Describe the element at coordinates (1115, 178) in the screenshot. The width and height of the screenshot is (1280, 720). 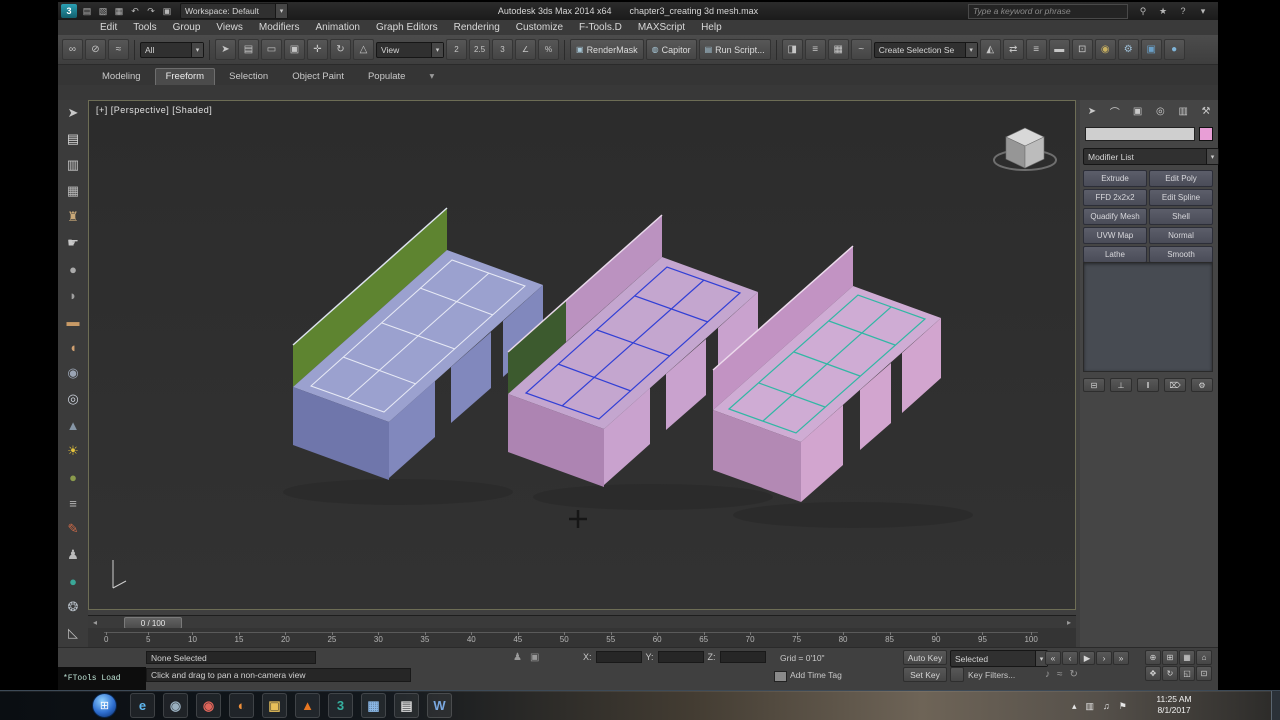
I see `modifier-preset-button: Extrude` at that location.